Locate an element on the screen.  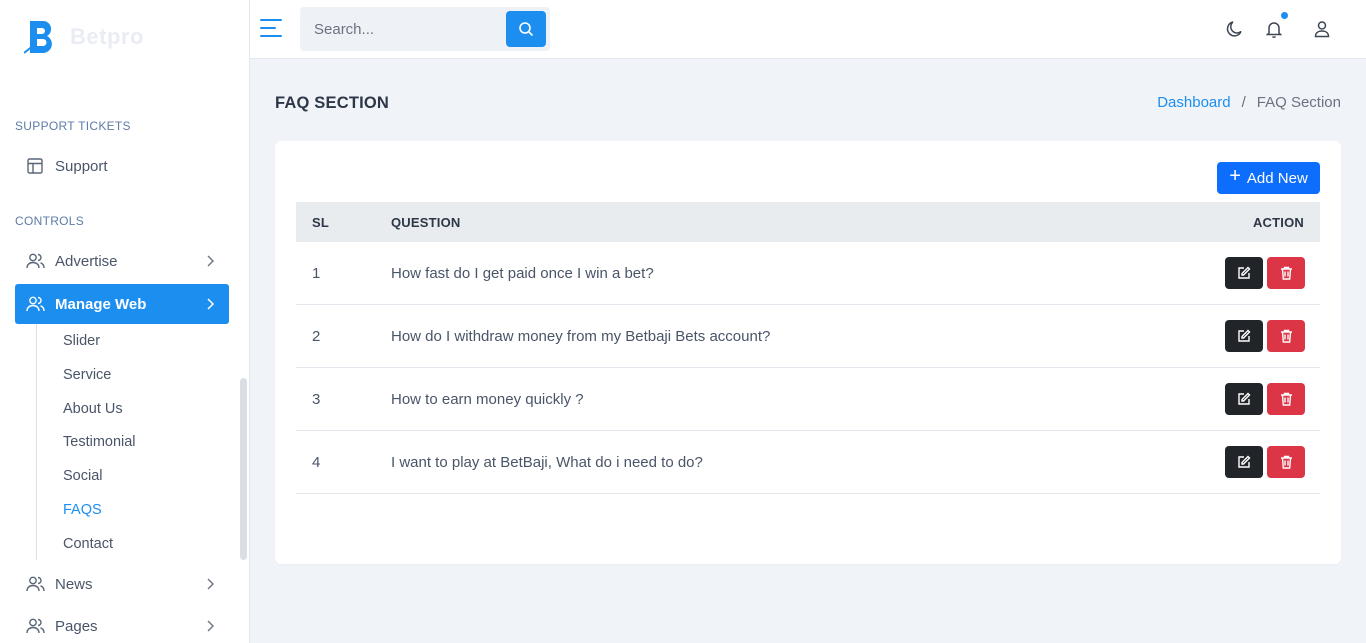
add-new-label: Add New is located at coordinates (1277, 178).